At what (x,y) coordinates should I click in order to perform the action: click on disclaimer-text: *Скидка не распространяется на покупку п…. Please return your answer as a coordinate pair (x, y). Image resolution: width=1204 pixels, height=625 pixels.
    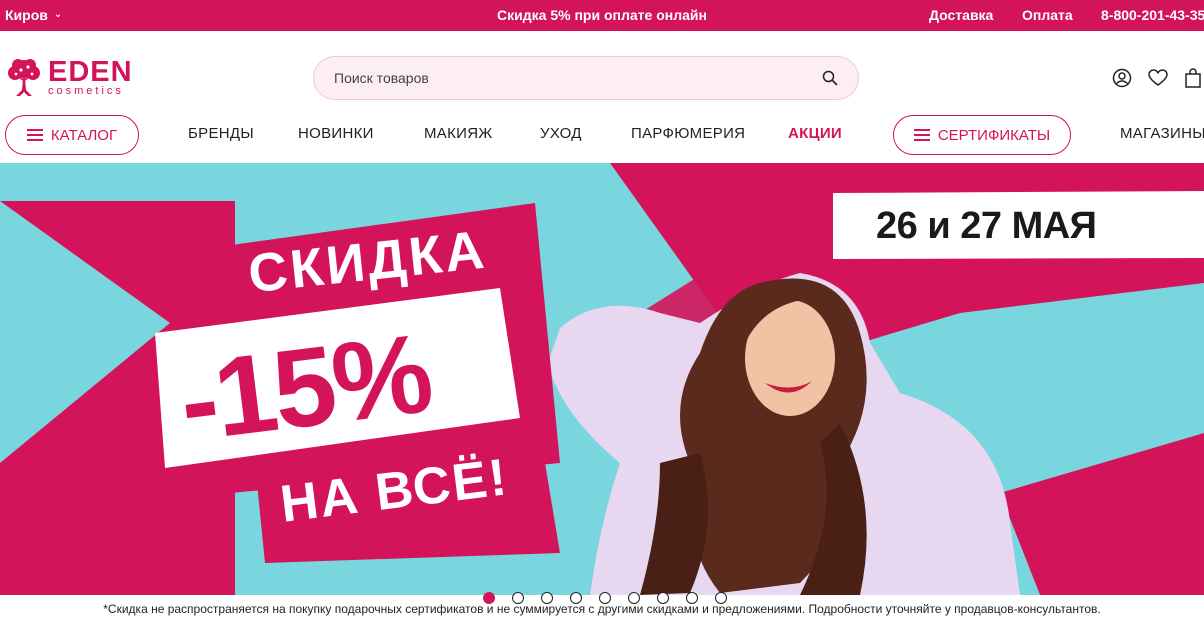
    Looking at the image, I should click on (602, 609).